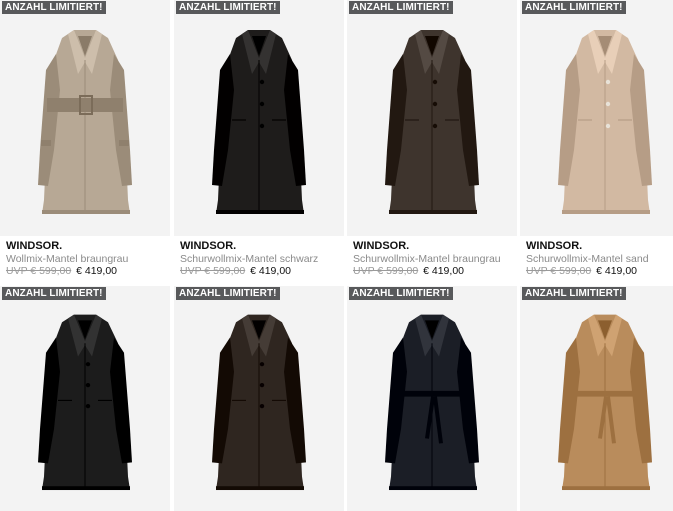 The image size is (673, 511). I want to click on product-name: Schurwollmix-Mantel braungrau, so click(437, 259).